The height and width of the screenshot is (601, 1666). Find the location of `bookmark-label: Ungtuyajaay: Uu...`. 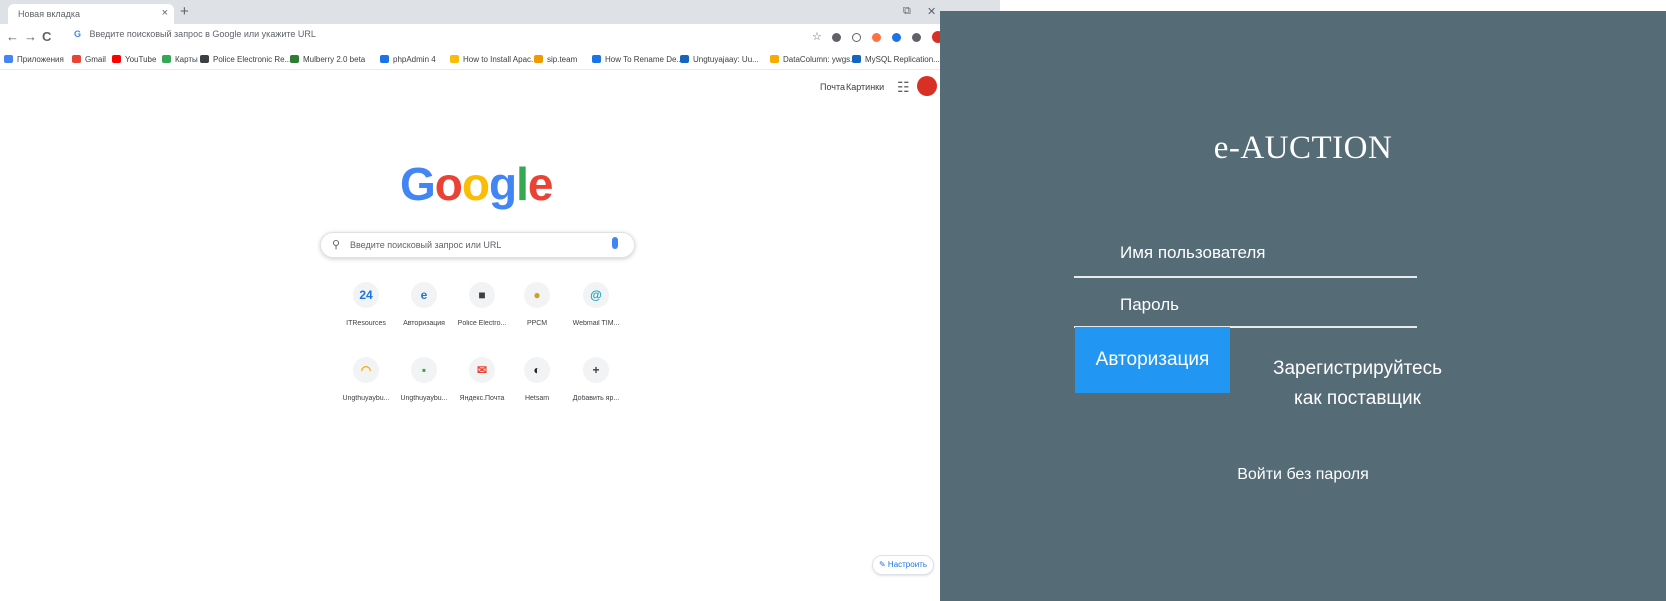

bookmark-label: Ungtuyajaay: Uu... is located at coordinates (726, 59).